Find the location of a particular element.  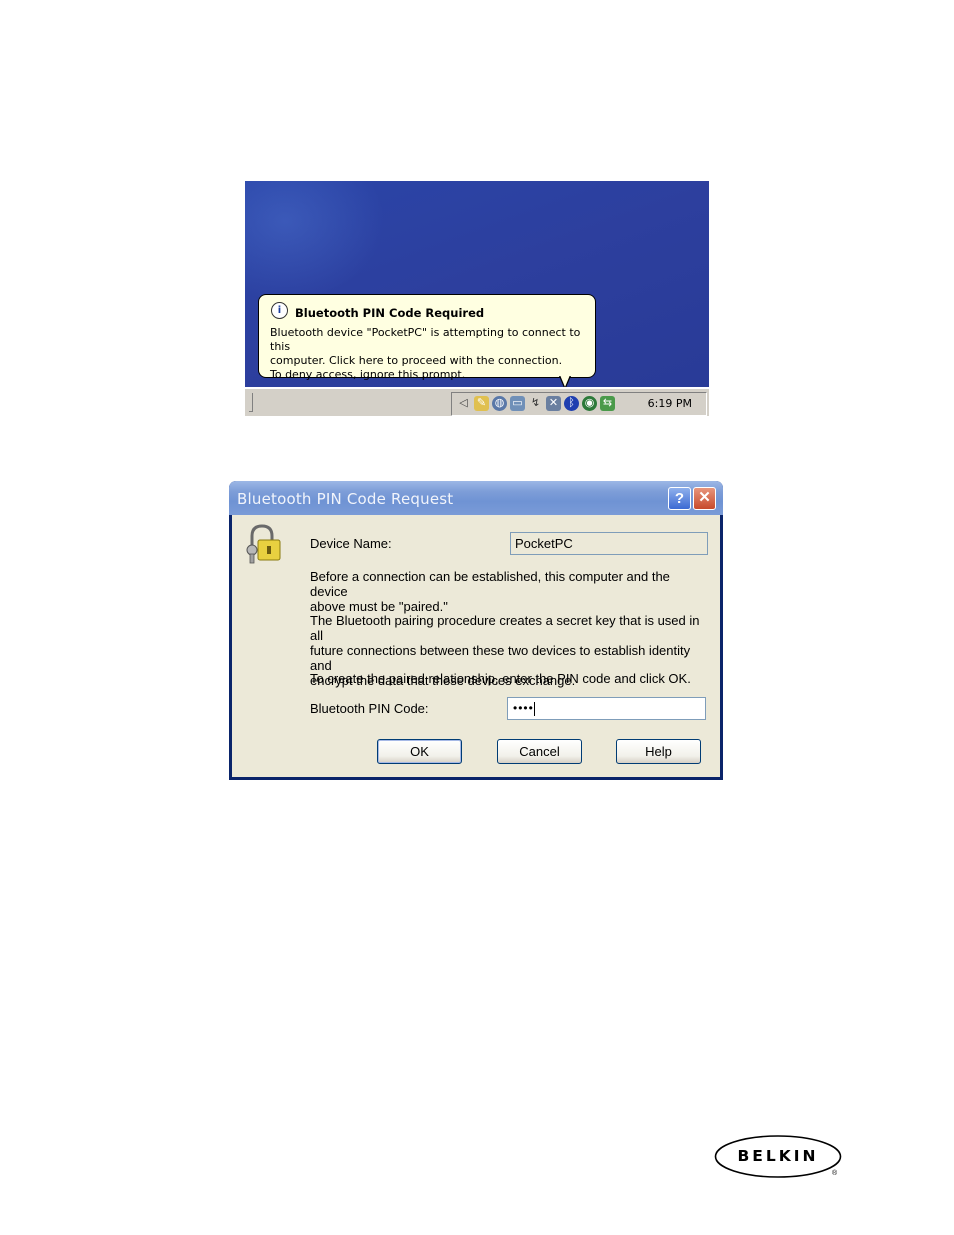

network-globe-icon: ◍ is located at coordinates (499, 403).